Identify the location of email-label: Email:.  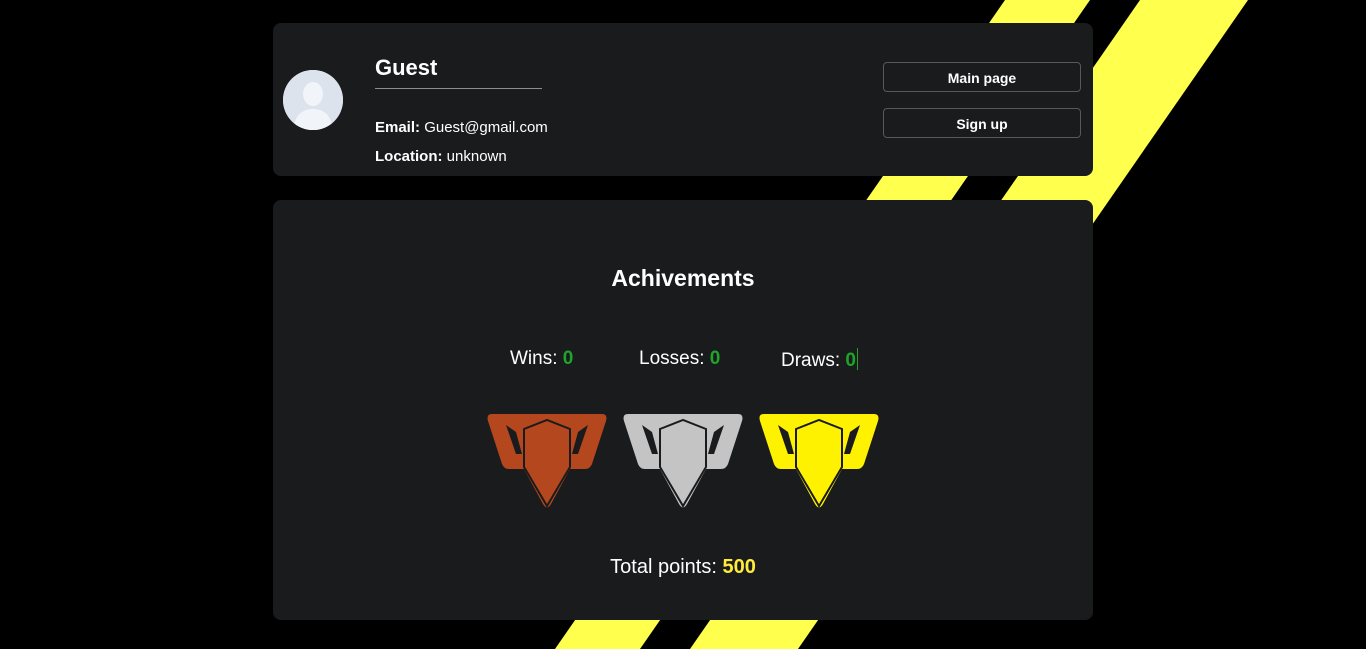
(398, 127).